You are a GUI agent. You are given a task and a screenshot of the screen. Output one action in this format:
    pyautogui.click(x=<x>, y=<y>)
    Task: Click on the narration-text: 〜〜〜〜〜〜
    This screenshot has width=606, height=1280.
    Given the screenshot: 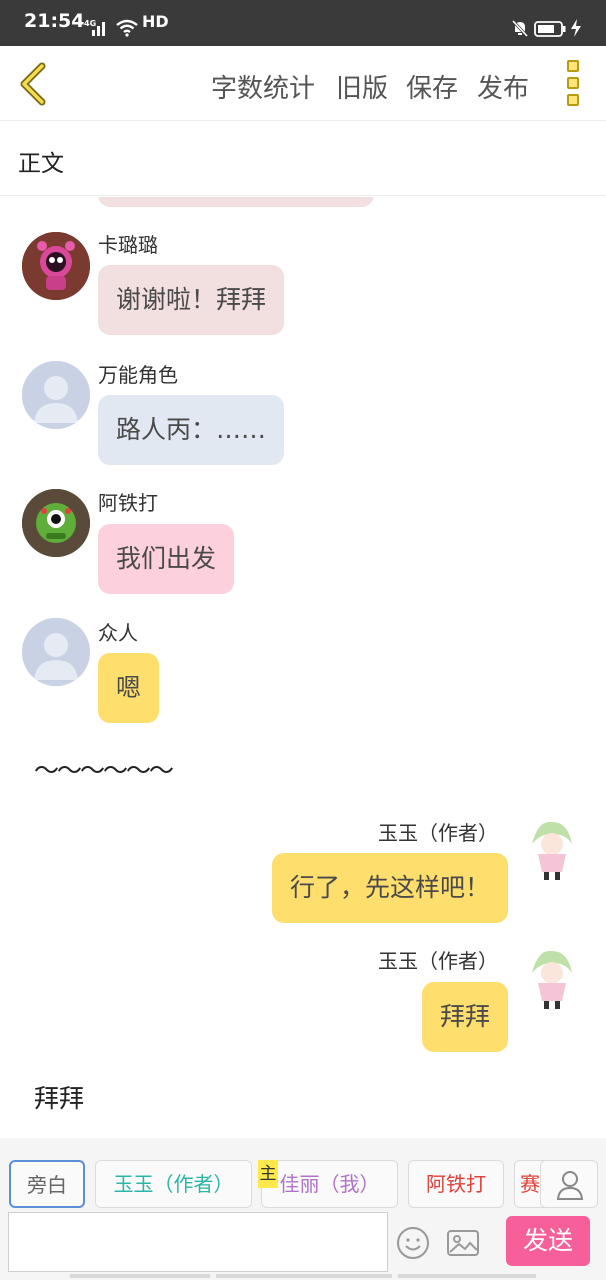 What is the action you would take?
    pyautogui.click(x=104, y=769)
    